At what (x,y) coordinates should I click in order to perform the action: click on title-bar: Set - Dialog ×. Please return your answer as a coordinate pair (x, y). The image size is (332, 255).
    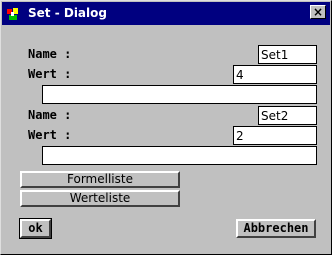
    Looking at the image, I should click on (166, 13).